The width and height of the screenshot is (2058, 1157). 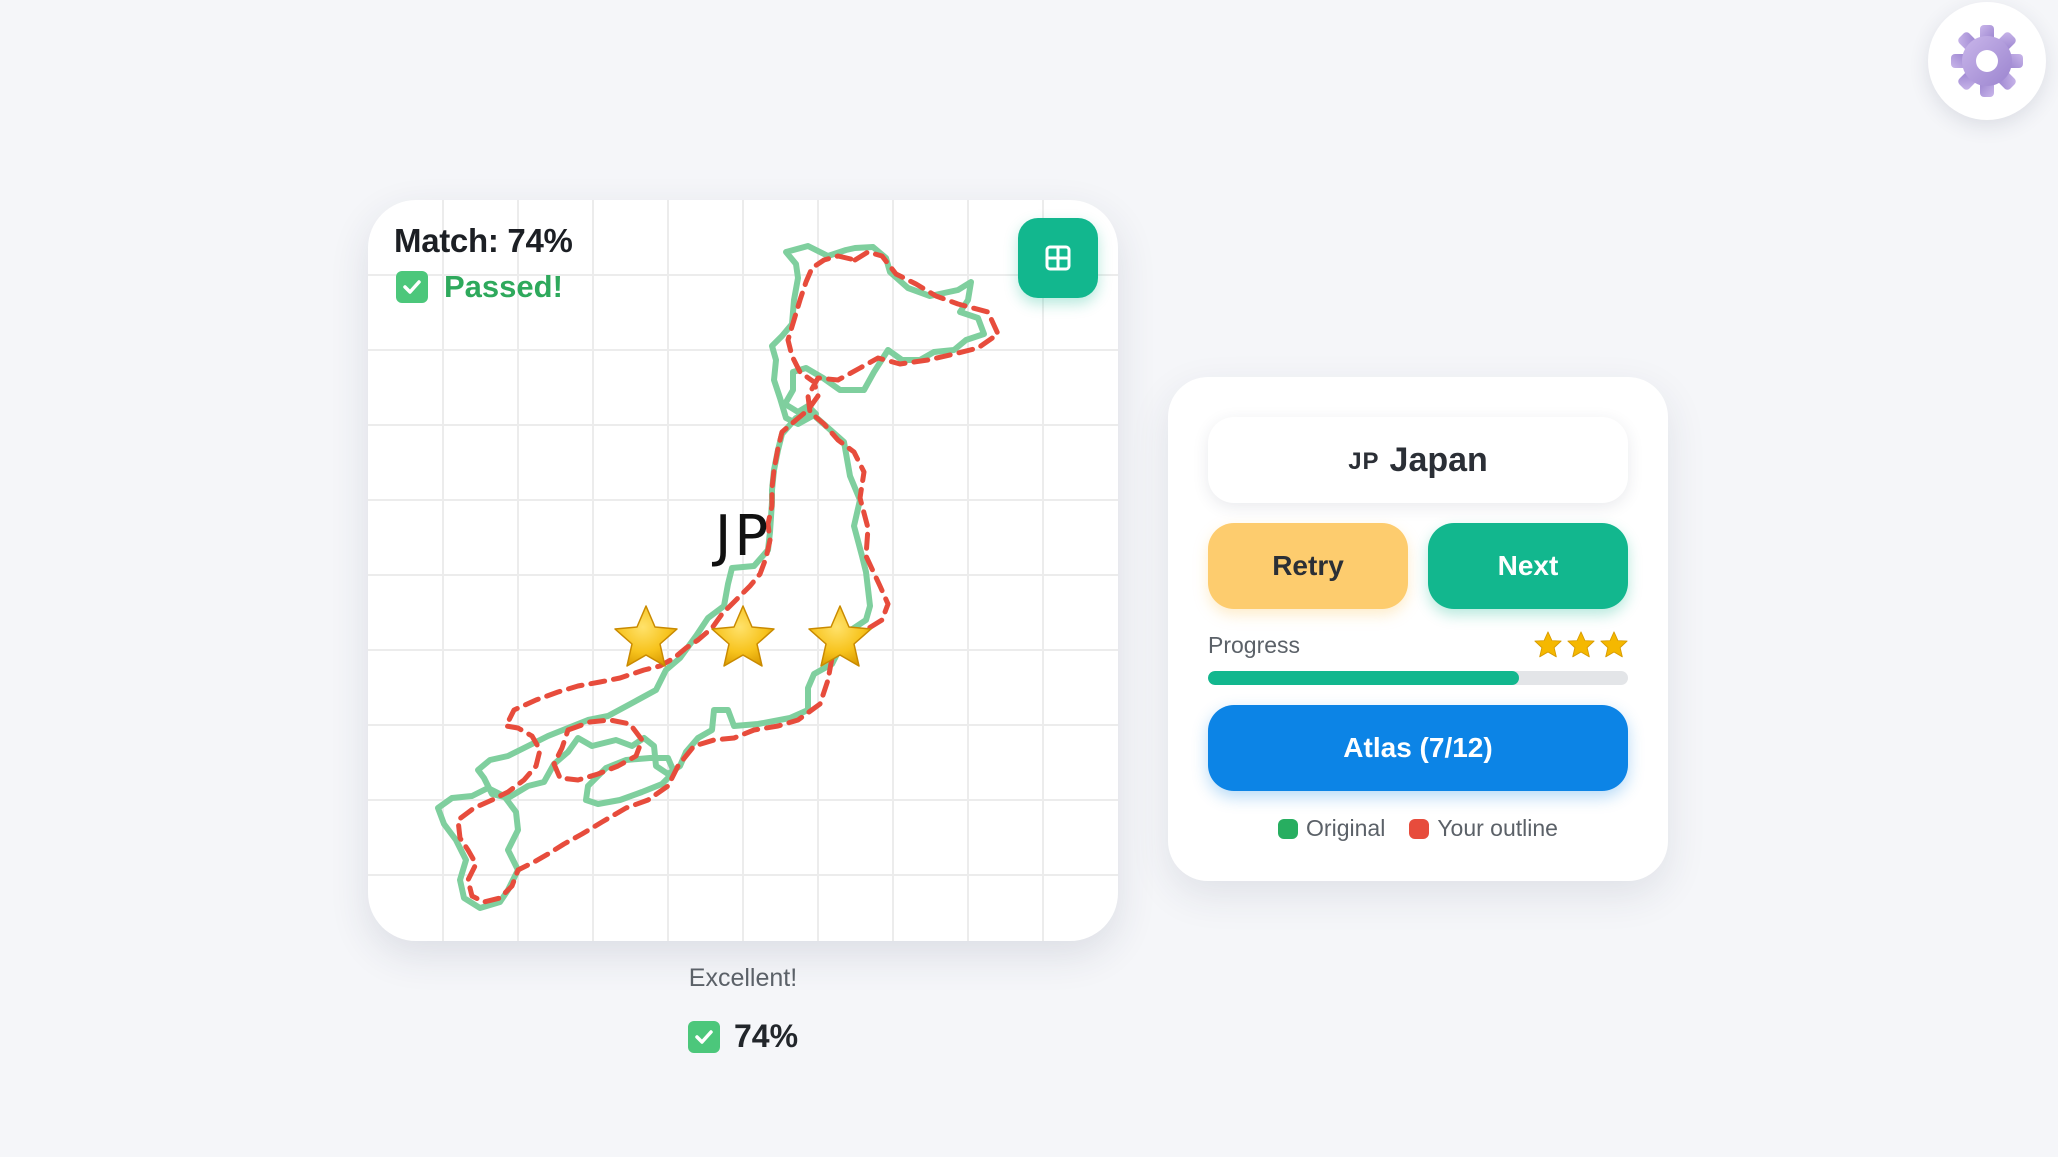 What do you see at coordinates (743, 978) in the screenshot?
I see `result-caption: Excellent!` at bounding box center [743, 978].